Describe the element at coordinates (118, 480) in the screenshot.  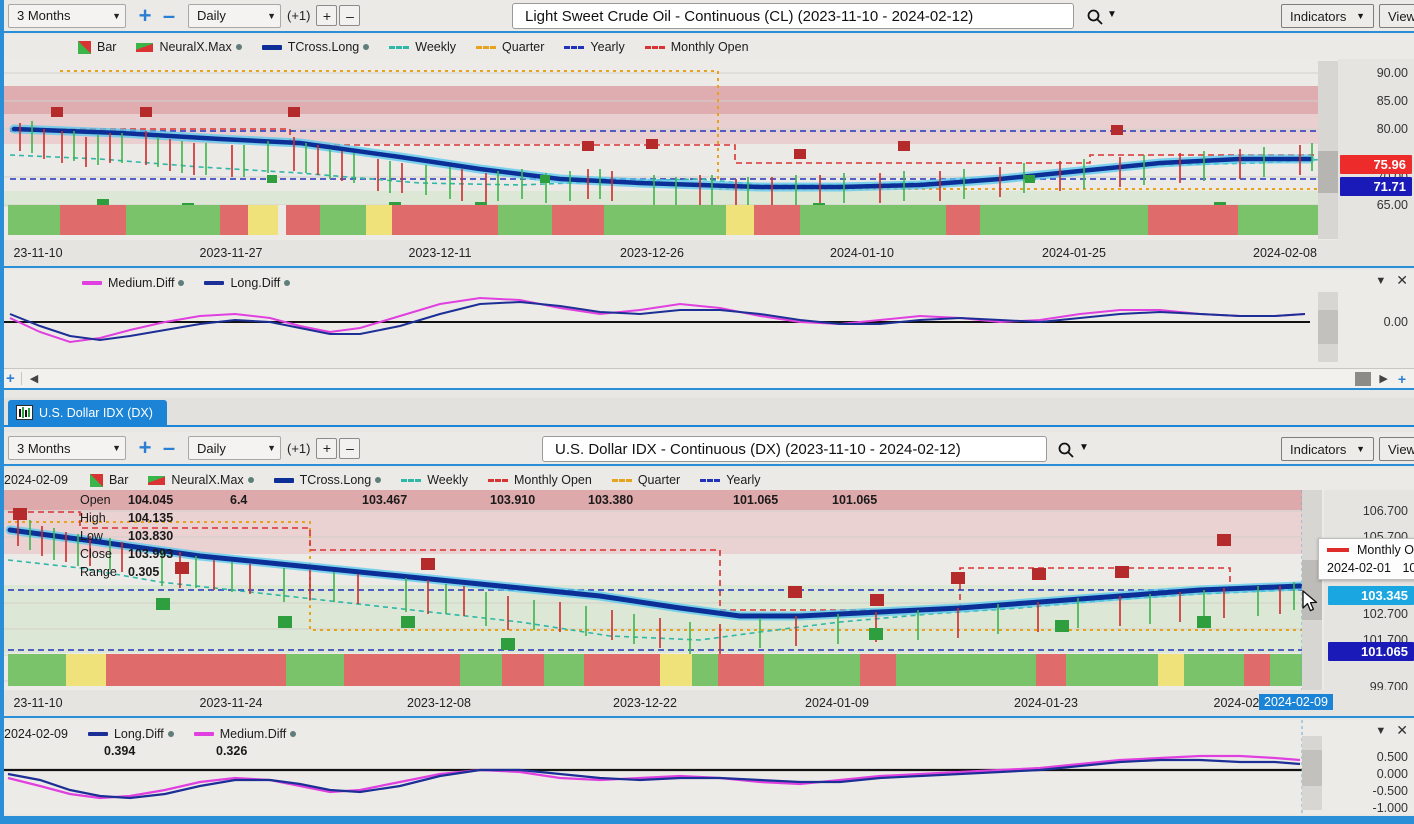
I see `legend-label: Bar` at that location.